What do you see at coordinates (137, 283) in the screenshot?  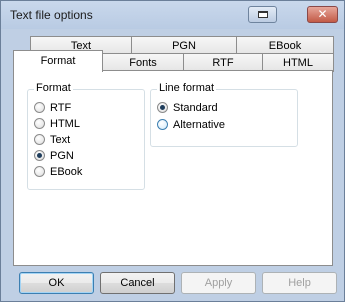 I see `cancel-button: Cancel` at bounding box center [137, 283].